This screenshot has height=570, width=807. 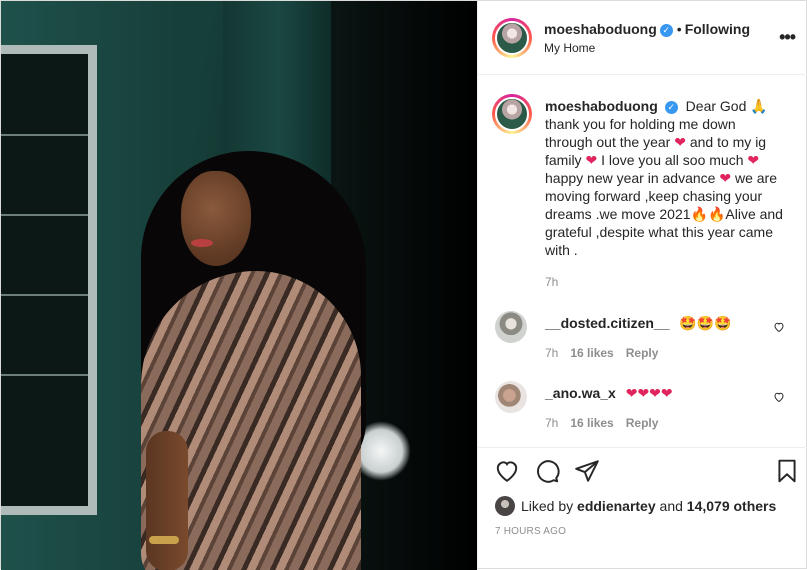 What do you see at coordinates (630, 178) in the screenshot?
I see `caption-segment: happy new year in advance` at bounding box center [630, 178].